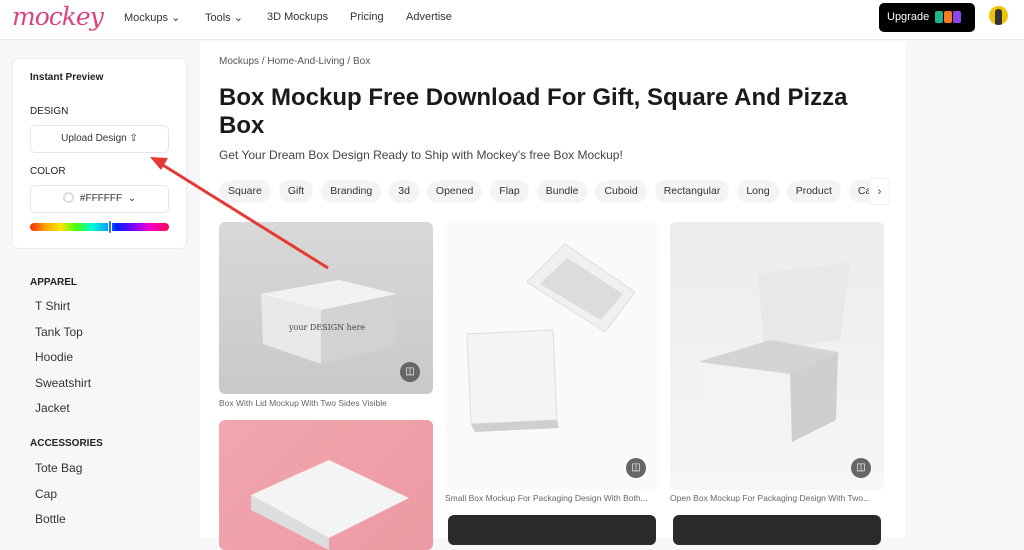 The height and width of the screenshot is (550, 1024). I want to click on tag-opened: Opened, so click(454, 191).